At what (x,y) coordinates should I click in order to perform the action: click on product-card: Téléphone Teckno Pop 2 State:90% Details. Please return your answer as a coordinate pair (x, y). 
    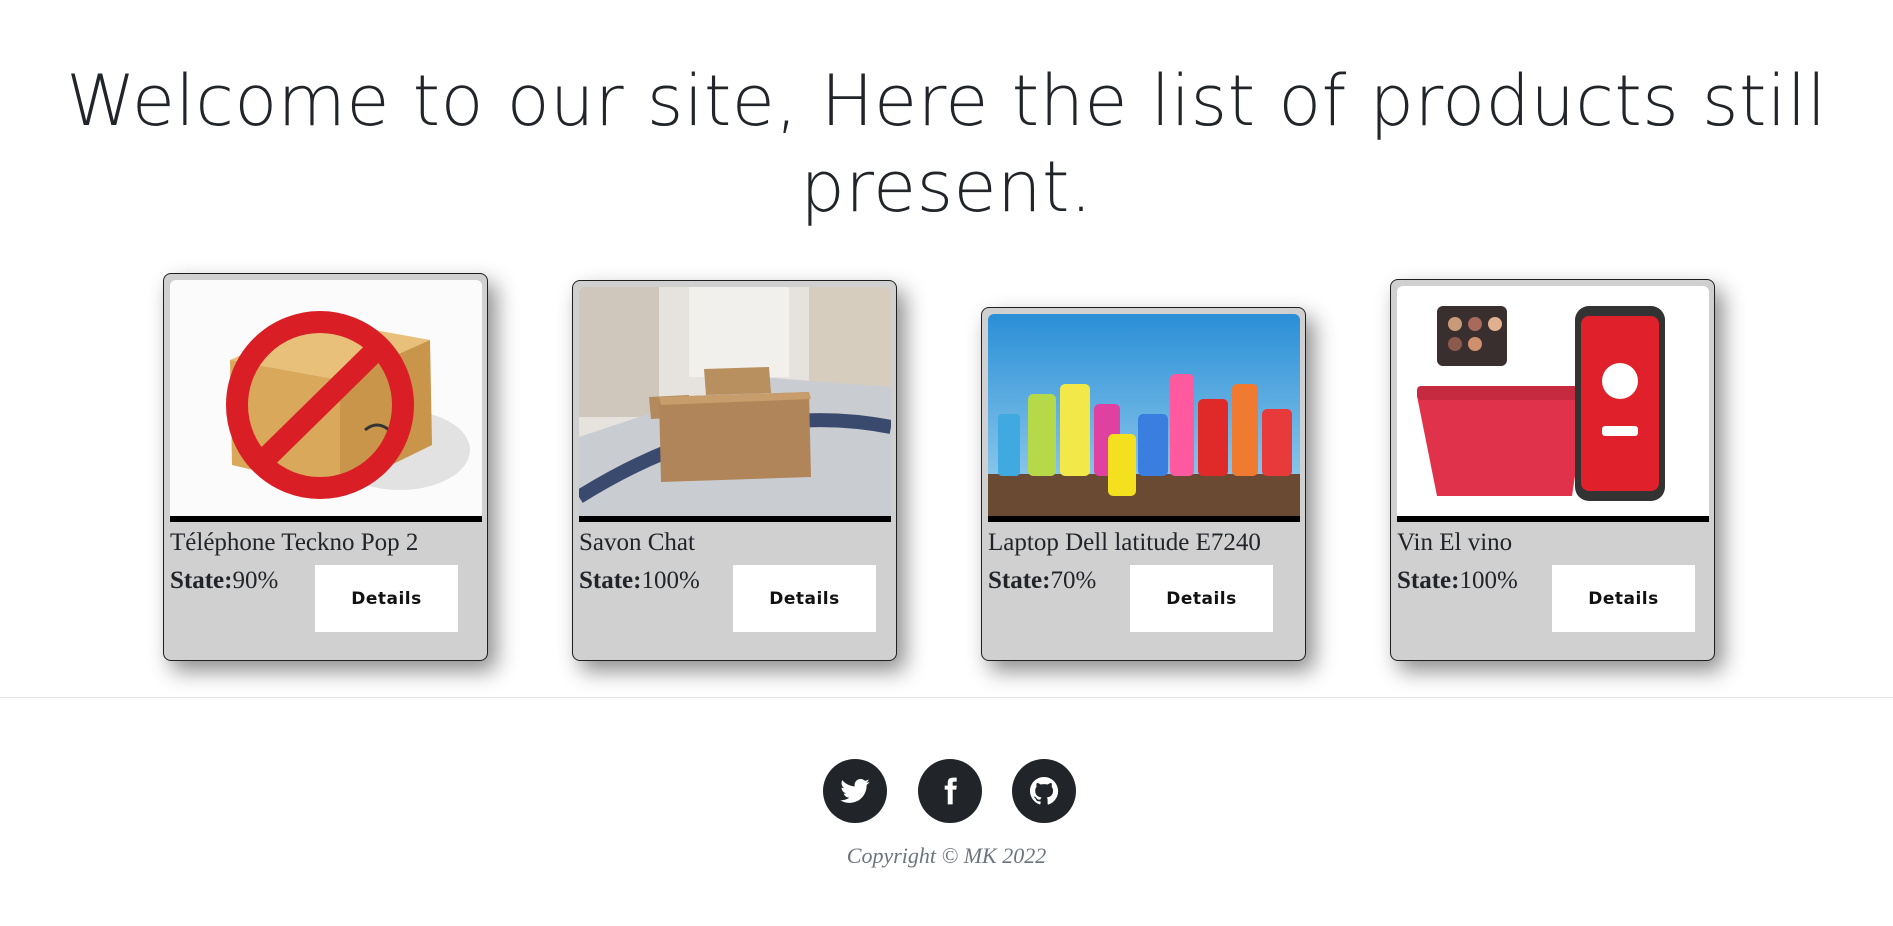
    Looking at the image, I should click on (325, 467).